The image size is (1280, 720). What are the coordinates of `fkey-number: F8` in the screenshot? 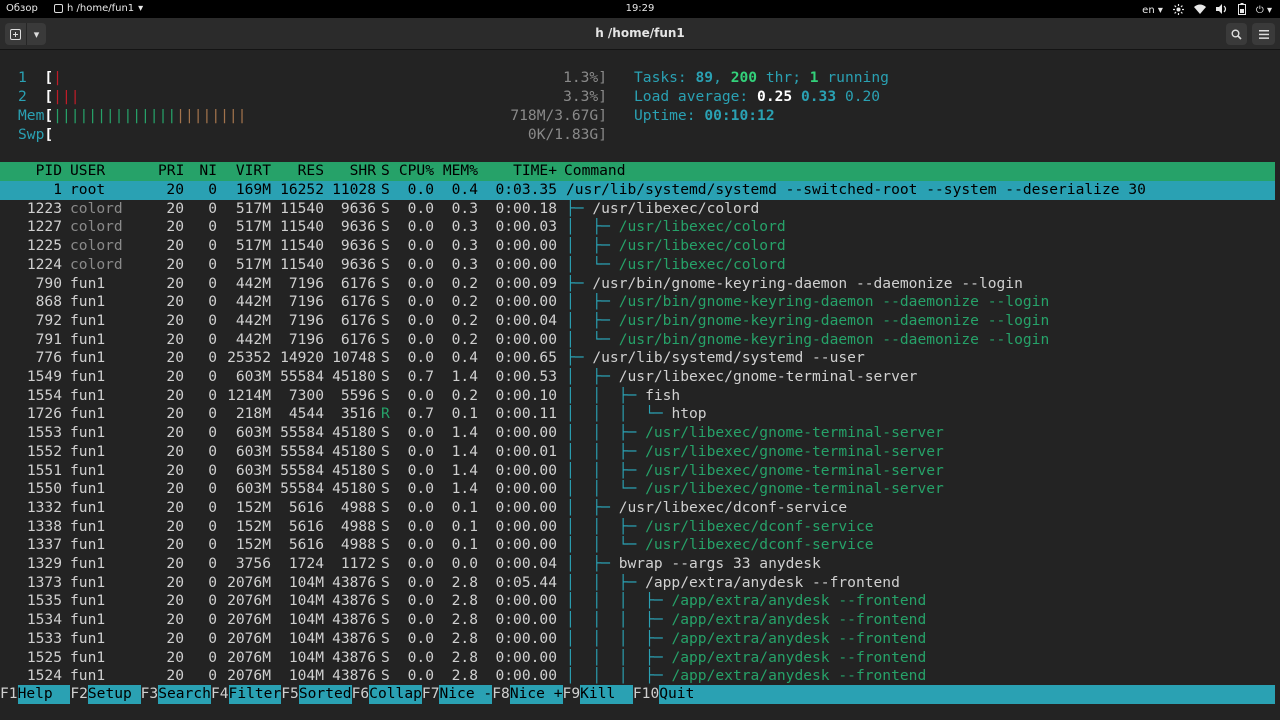 It's located at (501, 693).